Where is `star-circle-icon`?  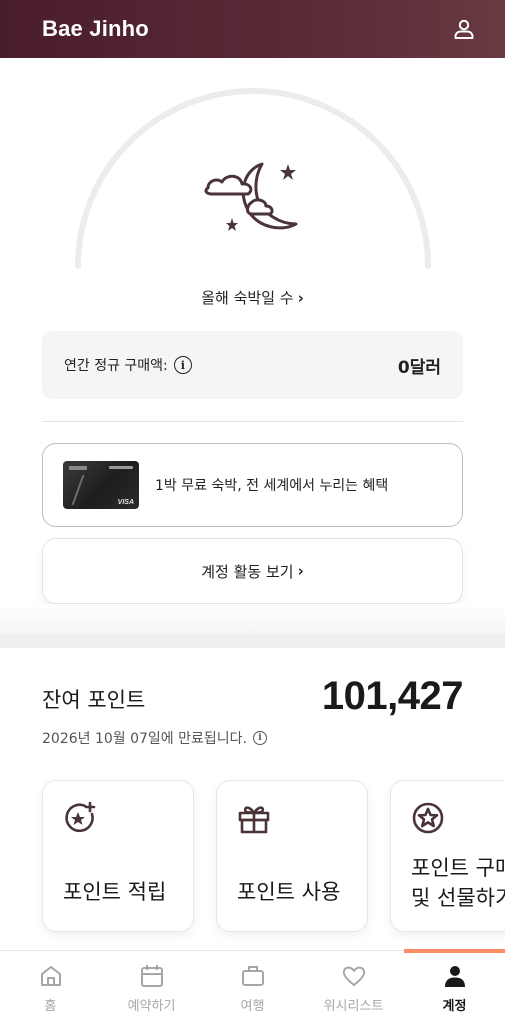 star-circle-icon is located at coordinates (428, 818).